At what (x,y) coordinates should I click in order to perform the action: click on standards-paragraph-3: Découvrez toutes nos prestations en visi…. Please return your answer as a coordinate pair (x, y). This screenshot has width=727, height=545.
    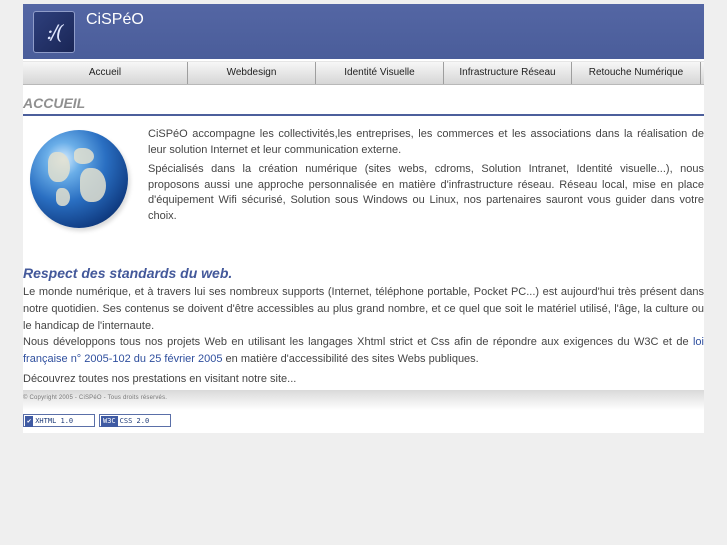
    Looking at the image, I should click on (160, 379).